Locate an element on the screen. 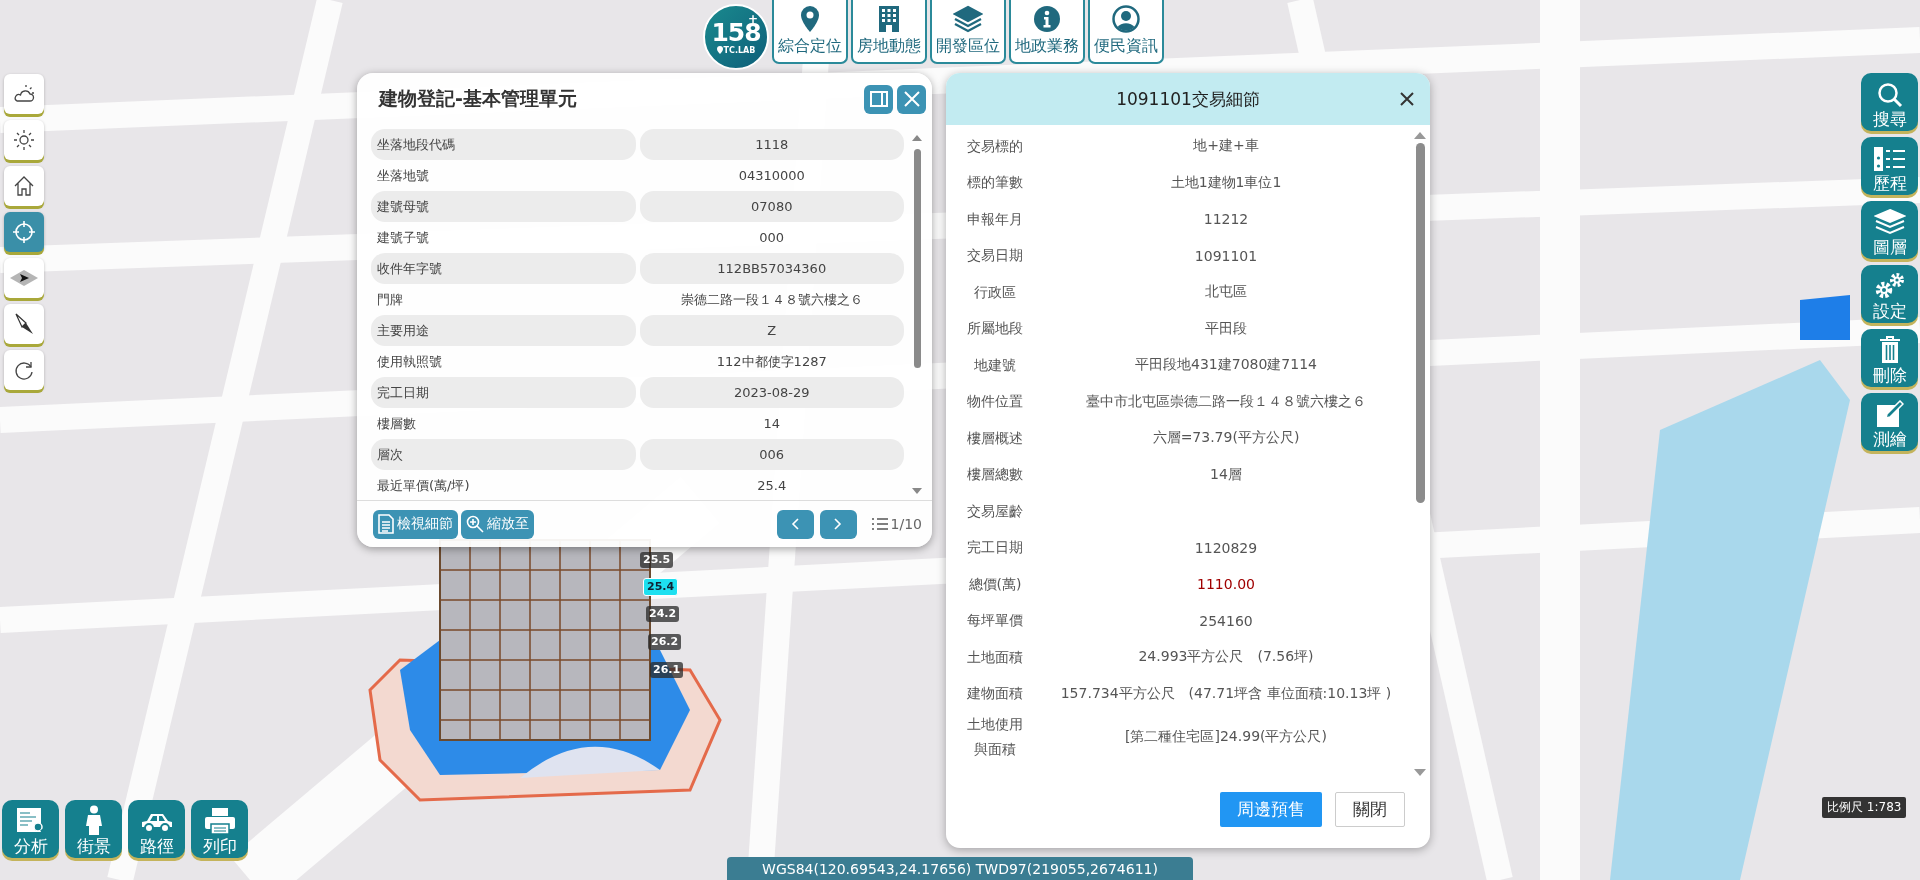 This screenshot has height=880, width=1920. field-value: 157.734平方公尺 (47.71坪含 車位面積:10.13坪 ) is located at coordinates (1226, 693).